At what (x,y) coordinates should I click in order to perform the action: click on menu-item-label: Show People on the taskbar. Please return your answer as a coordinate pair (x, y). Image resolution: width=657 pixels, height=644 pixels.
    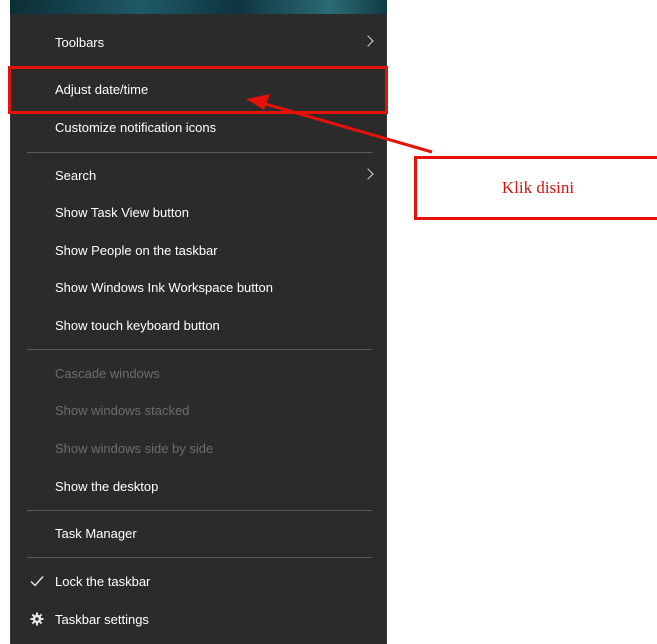
    Looking at the image, I should click on (136, 250).